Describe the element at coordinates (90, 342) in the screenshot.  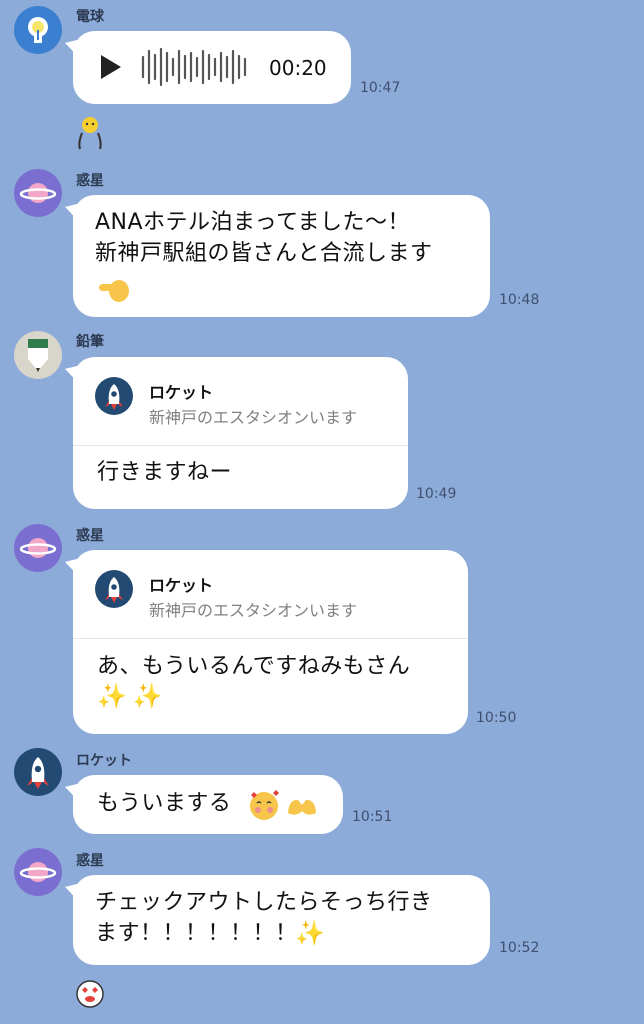
I see `sender-name: 鉛筆` at that location.